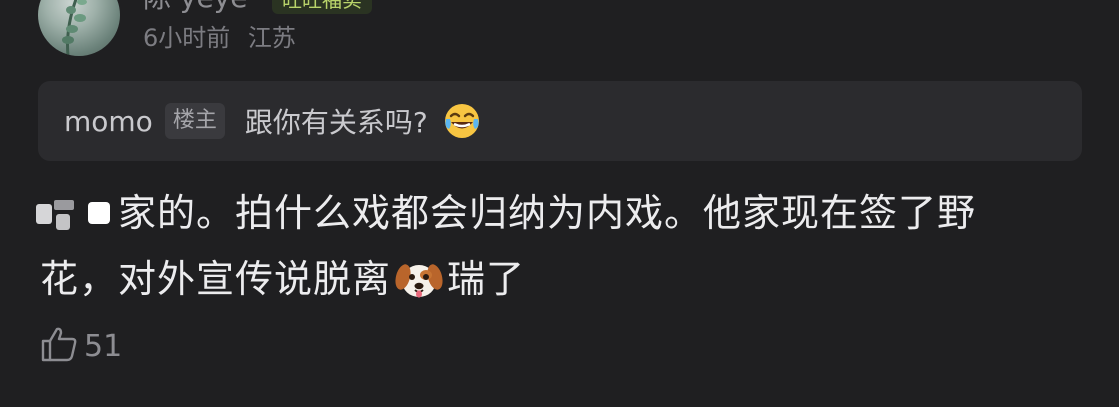 The image size is (1119, 407). I want to click on comment-text-2a: 花，对外宣传说脱离, so click(216, 279).